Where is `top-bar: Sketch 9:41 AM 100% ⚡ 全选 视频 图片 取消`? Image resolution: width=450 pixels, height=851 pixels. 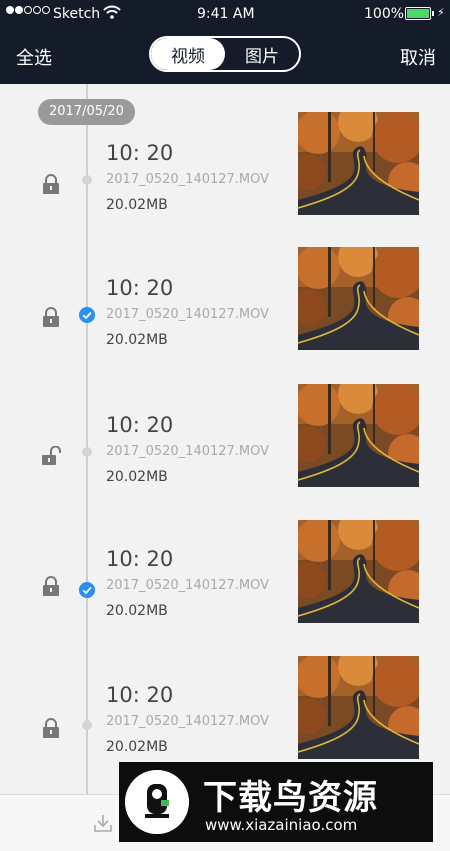 top-bar: Sketch 9:41 AM 100% ⚡ 全选 视频 图片 取消 is located at coordinates (225, 42).